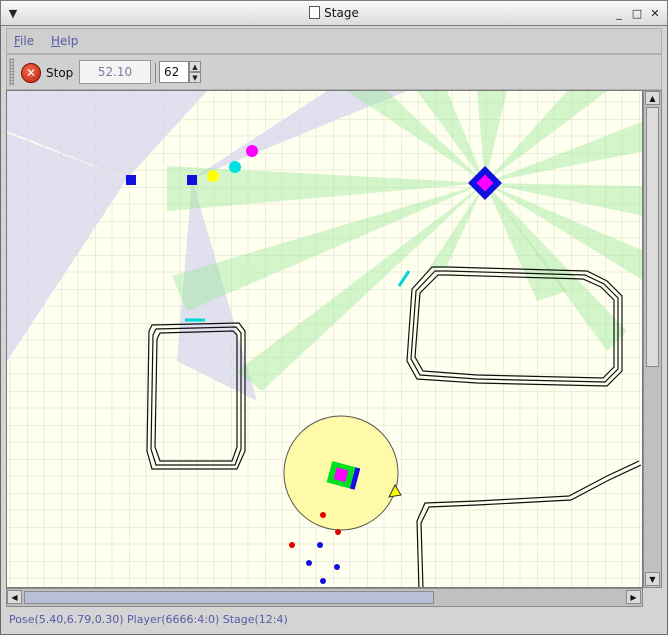 The width and height of the screenshot is (668, 635). Describe the element at coordinates (652, 597) in the screenshot. I see `scroll-corner` at that location.